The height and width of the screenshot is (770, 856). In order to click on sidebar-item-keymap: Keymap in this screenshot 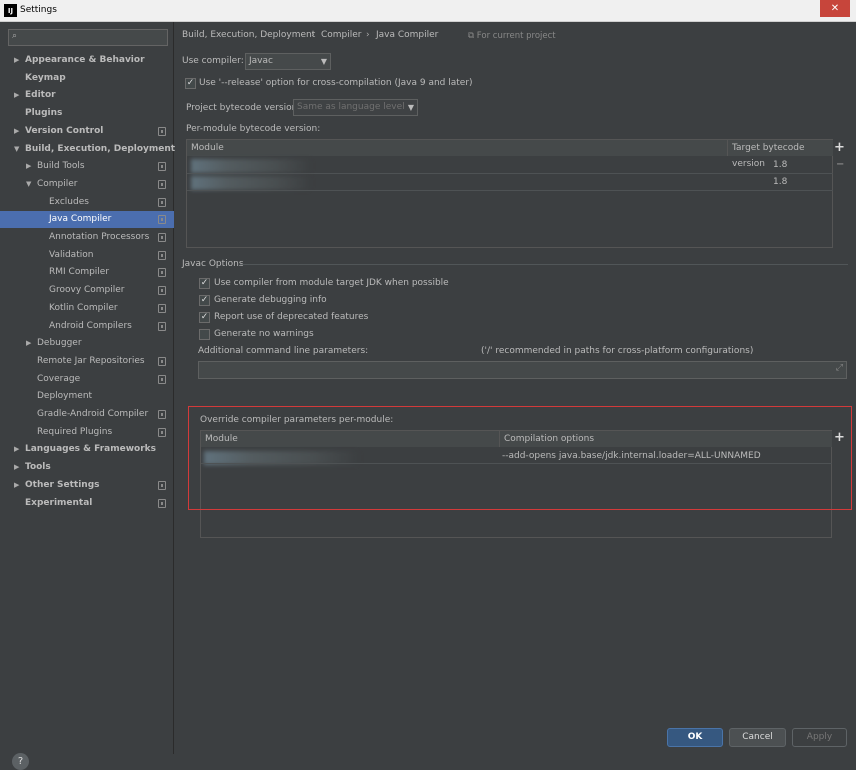, I will do `click(87, 78)`.